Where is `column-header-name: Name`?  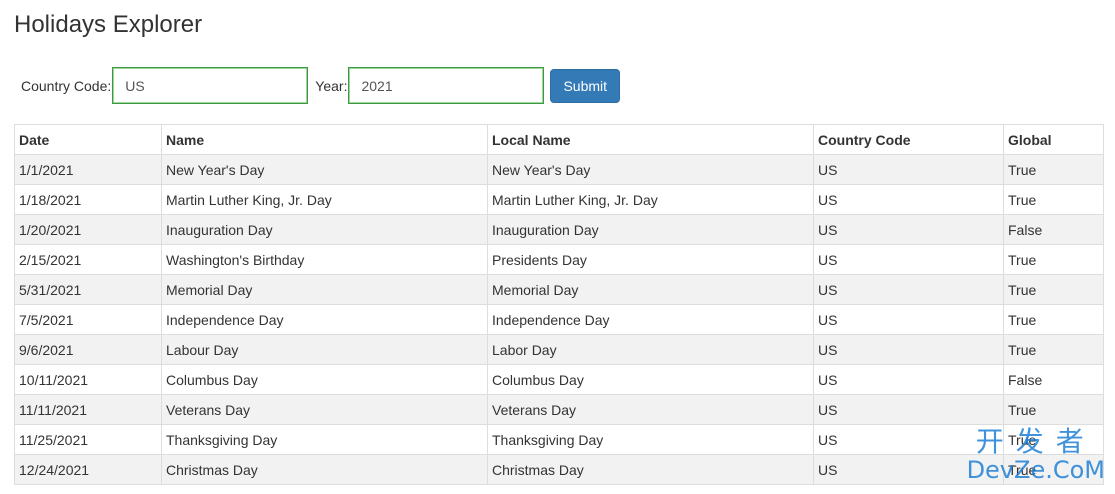 column-header-name: Name is located at coordinates (324, 139).